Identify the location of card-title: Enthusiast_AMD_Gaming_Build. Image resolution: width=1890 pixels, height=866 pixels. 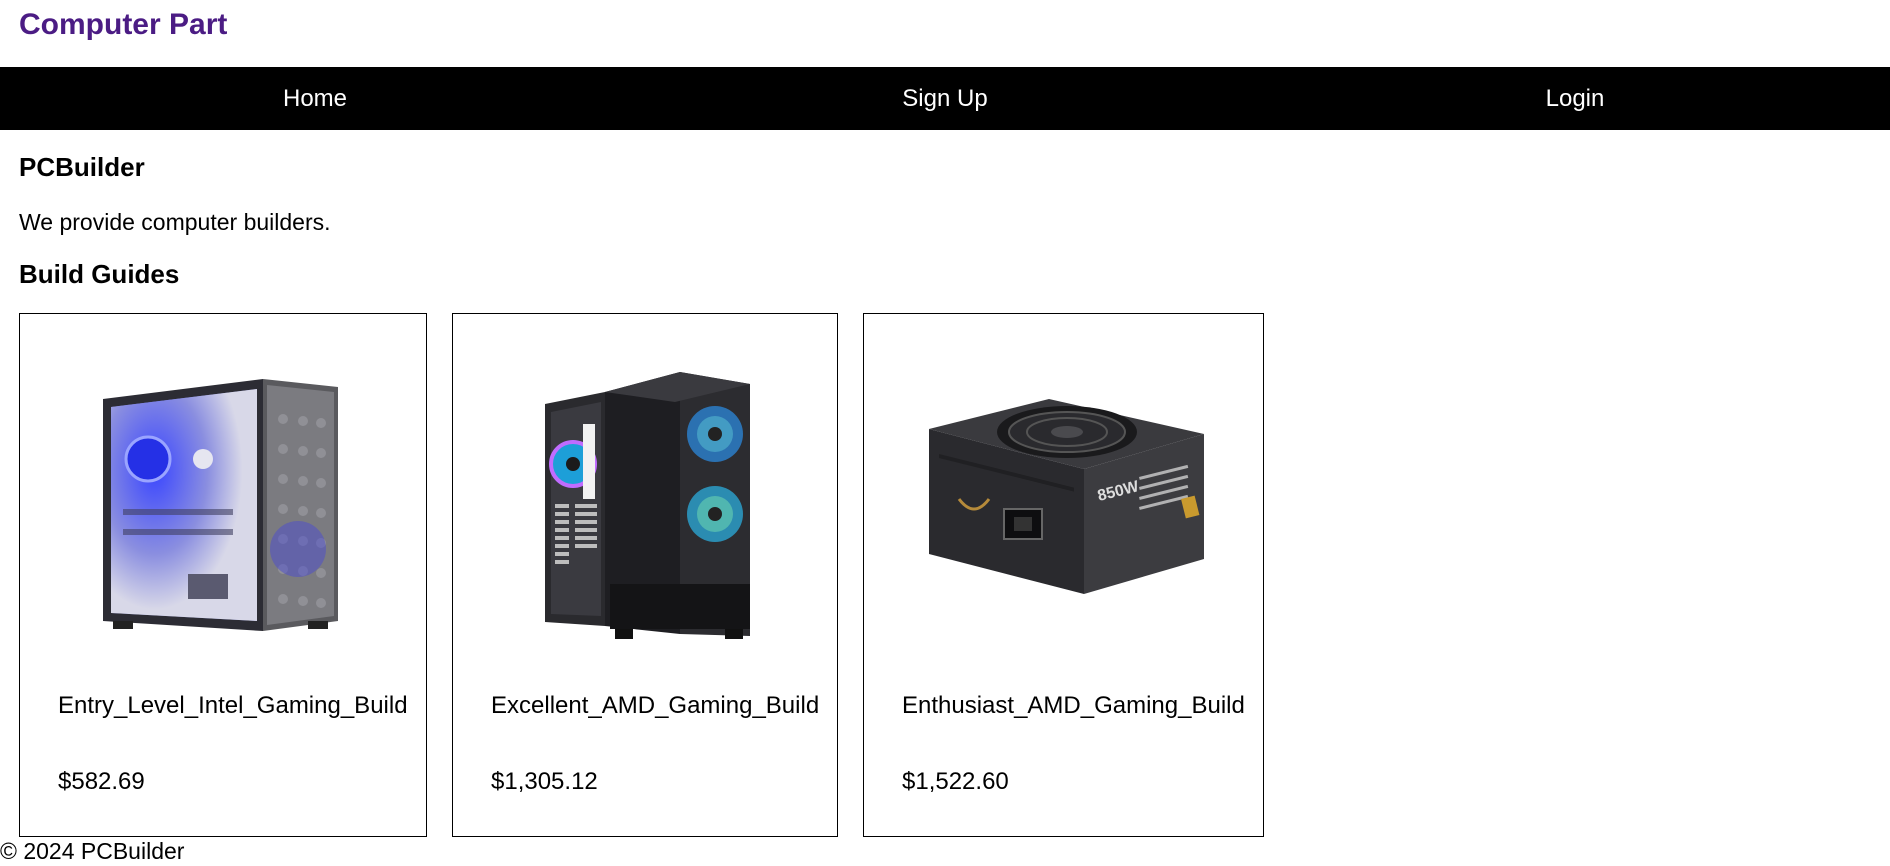
(1073, 706).